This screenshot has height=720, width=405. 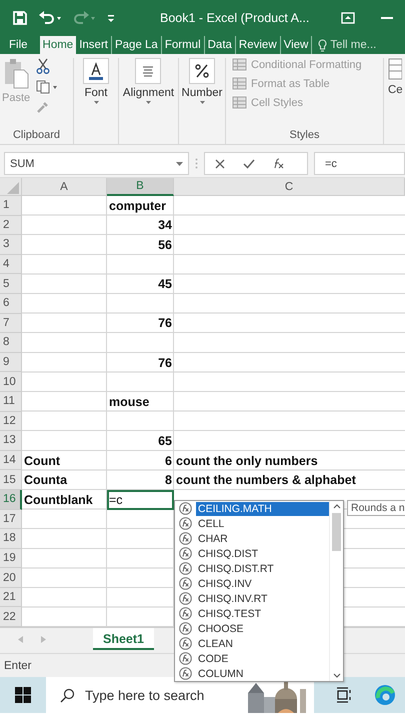 I want to click on clipboard-icon, so click(x=16, y=74).